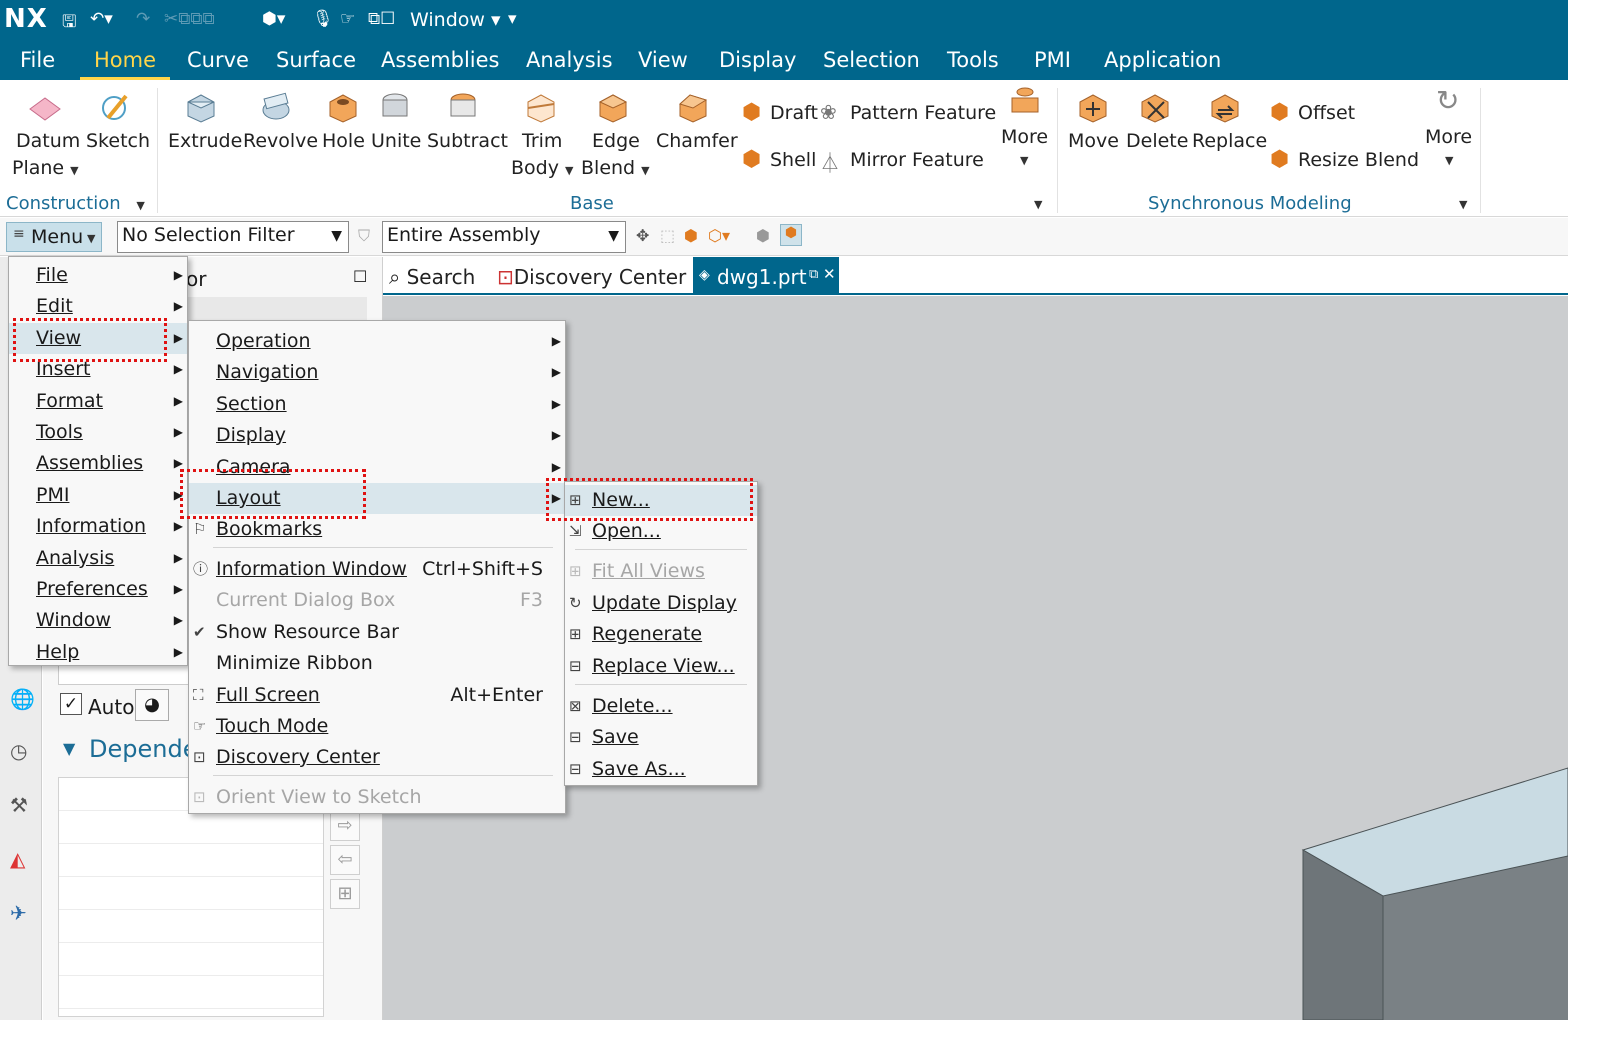 This screenshot has height=1040, width=1598. I want to click on menu-item-help: Help ▶, so click(98, 652).